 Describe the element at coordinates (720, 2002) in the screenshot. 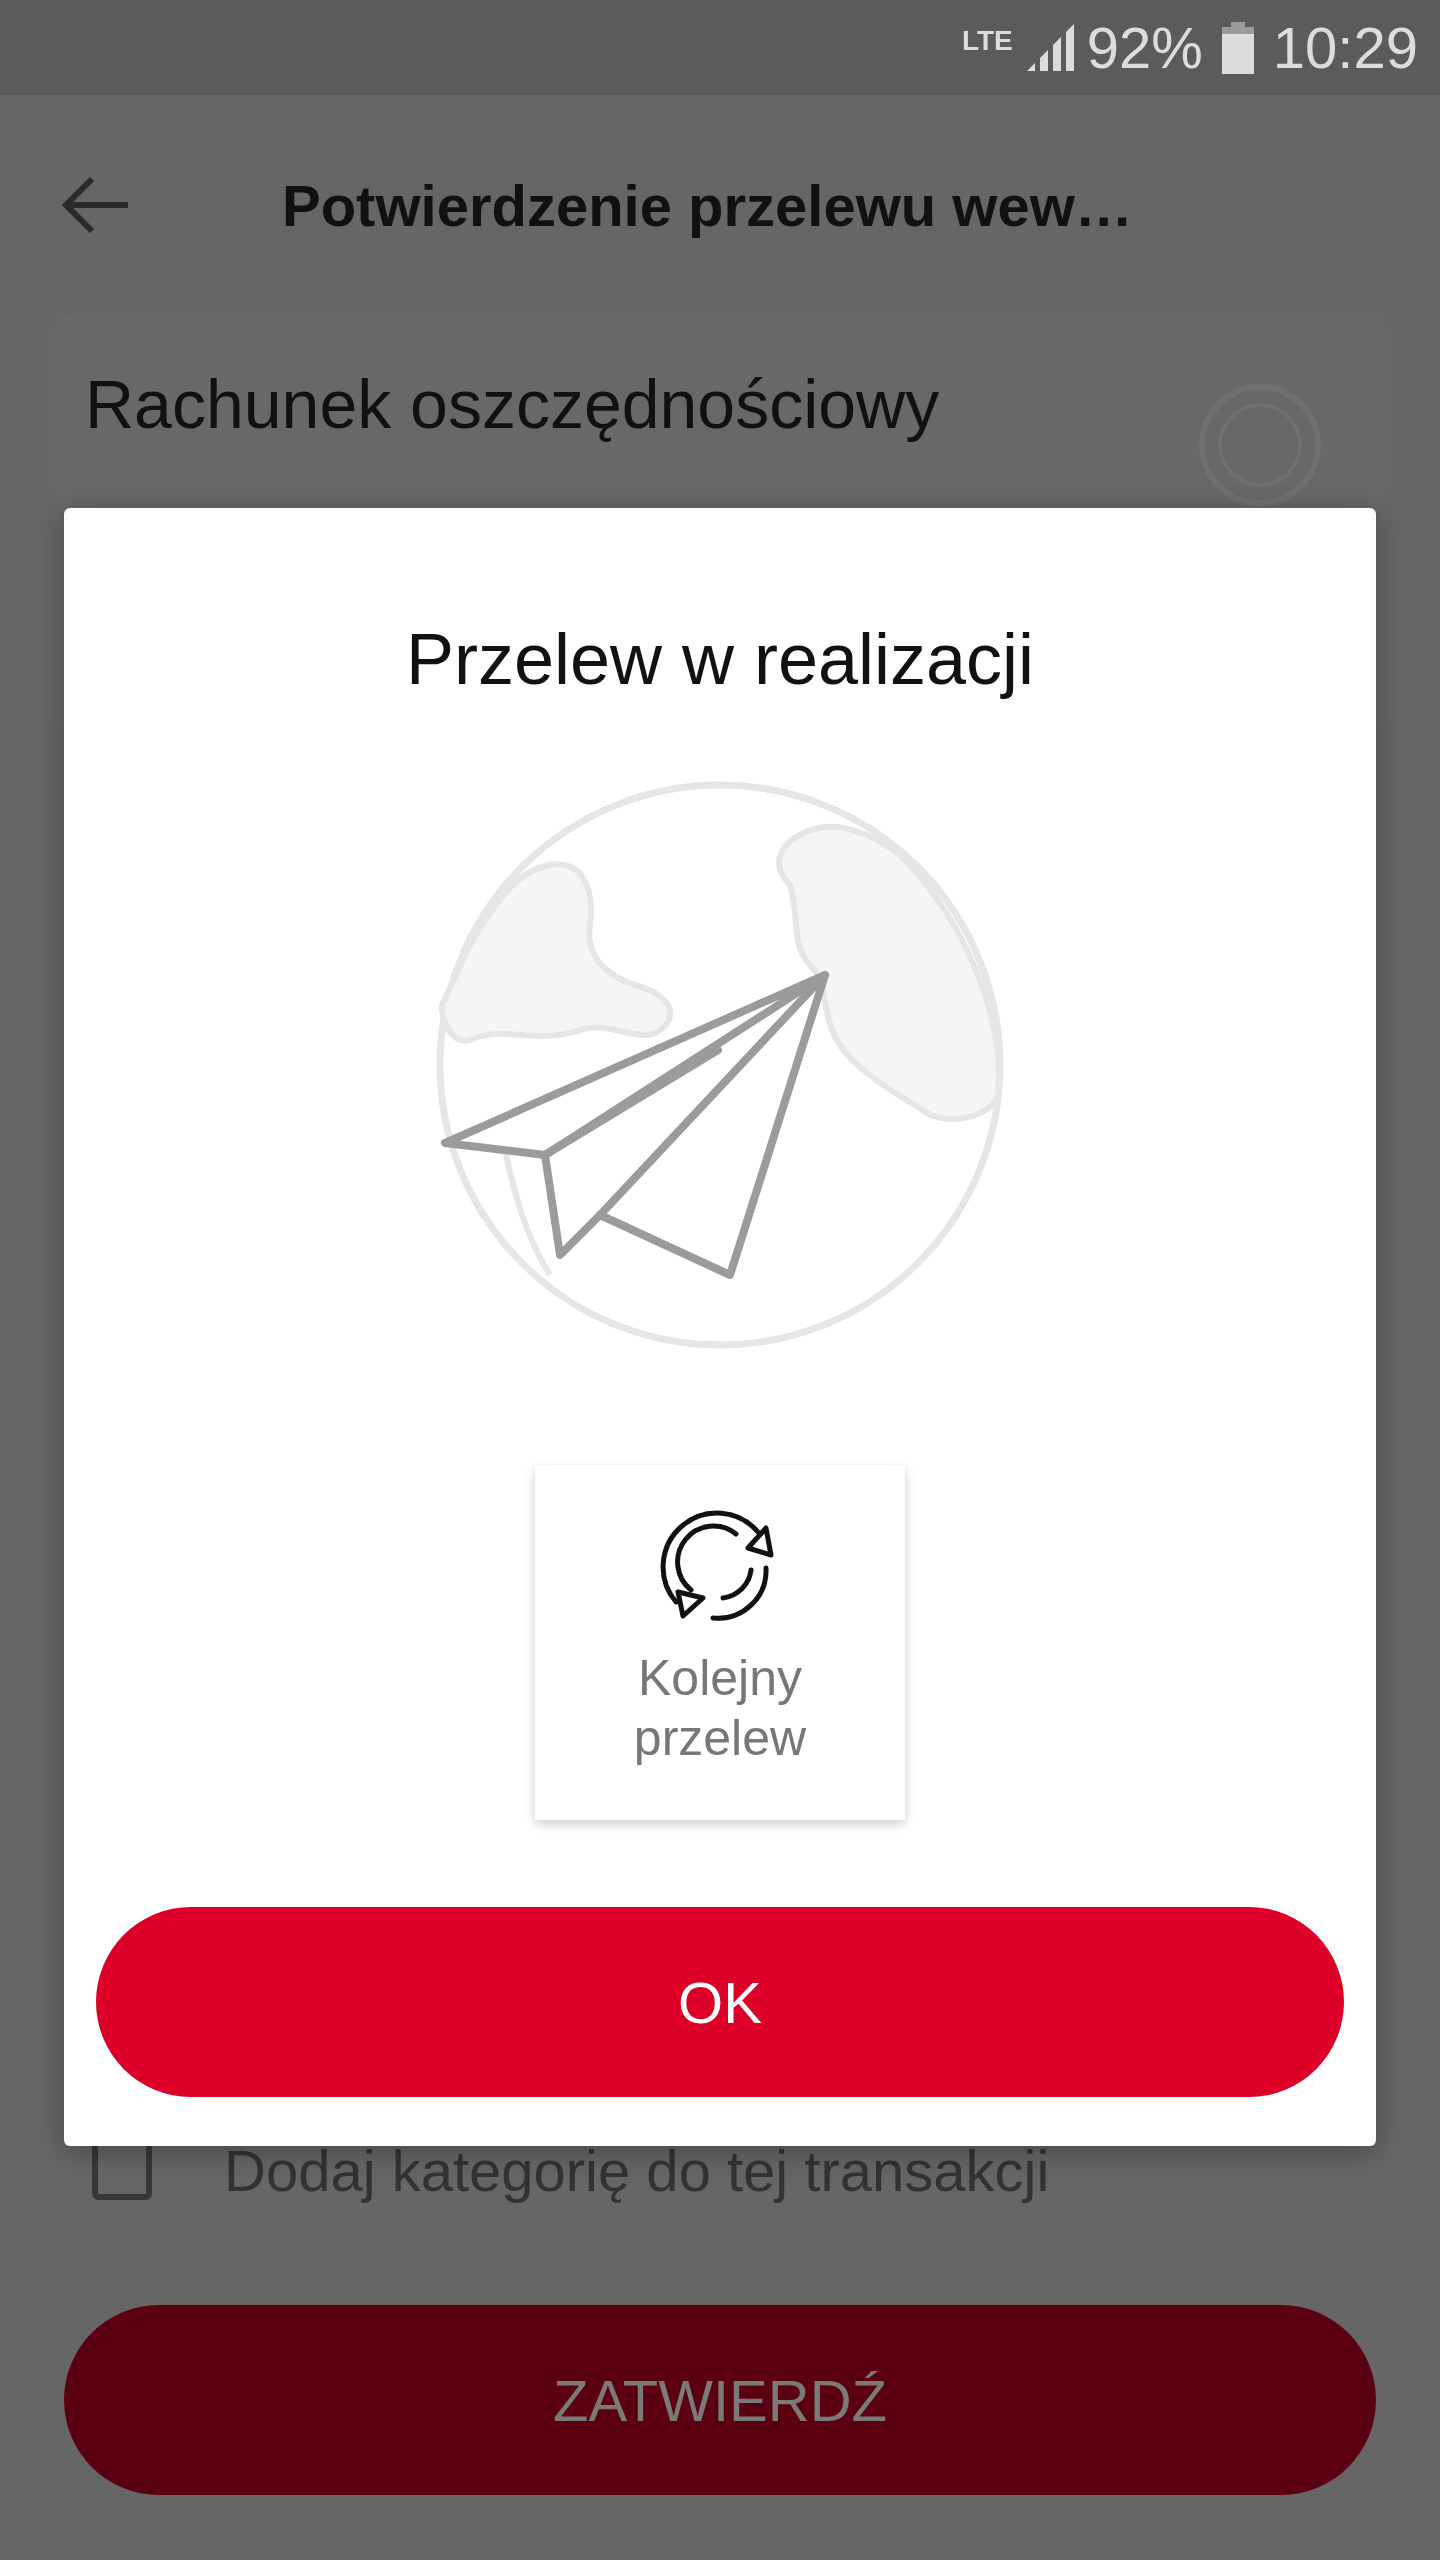

I see `ok-button: OK` at that location.